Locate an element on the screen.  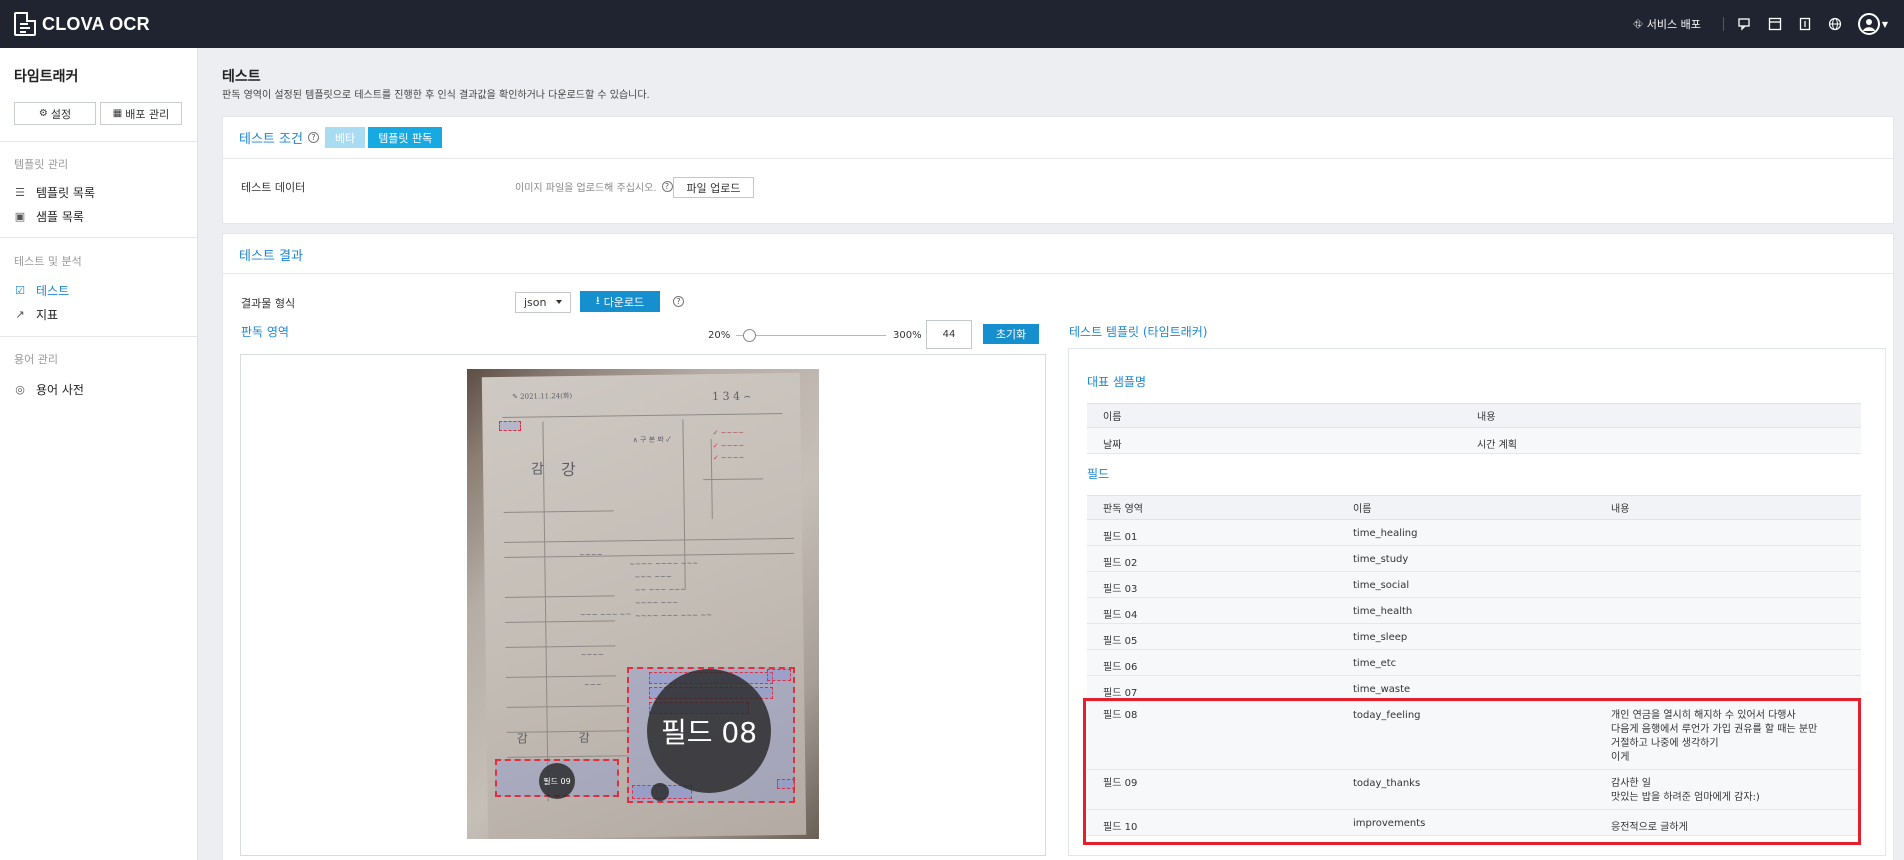
zoom-max-label: 300% is located at coordinates (907, 335).